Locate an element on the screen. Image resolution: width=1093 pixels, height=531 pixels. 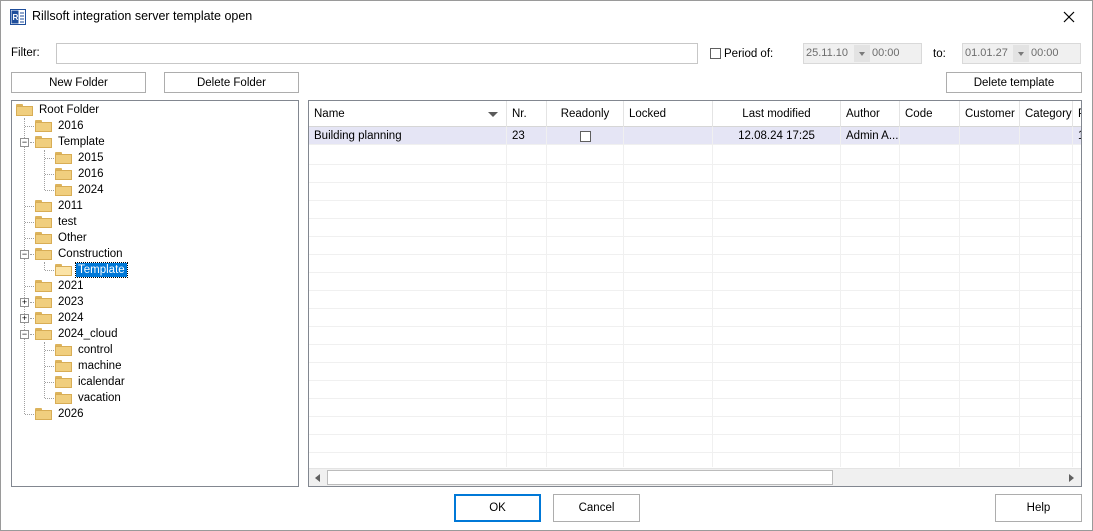
from-date-dropdown is located at coordinates (862, 53).